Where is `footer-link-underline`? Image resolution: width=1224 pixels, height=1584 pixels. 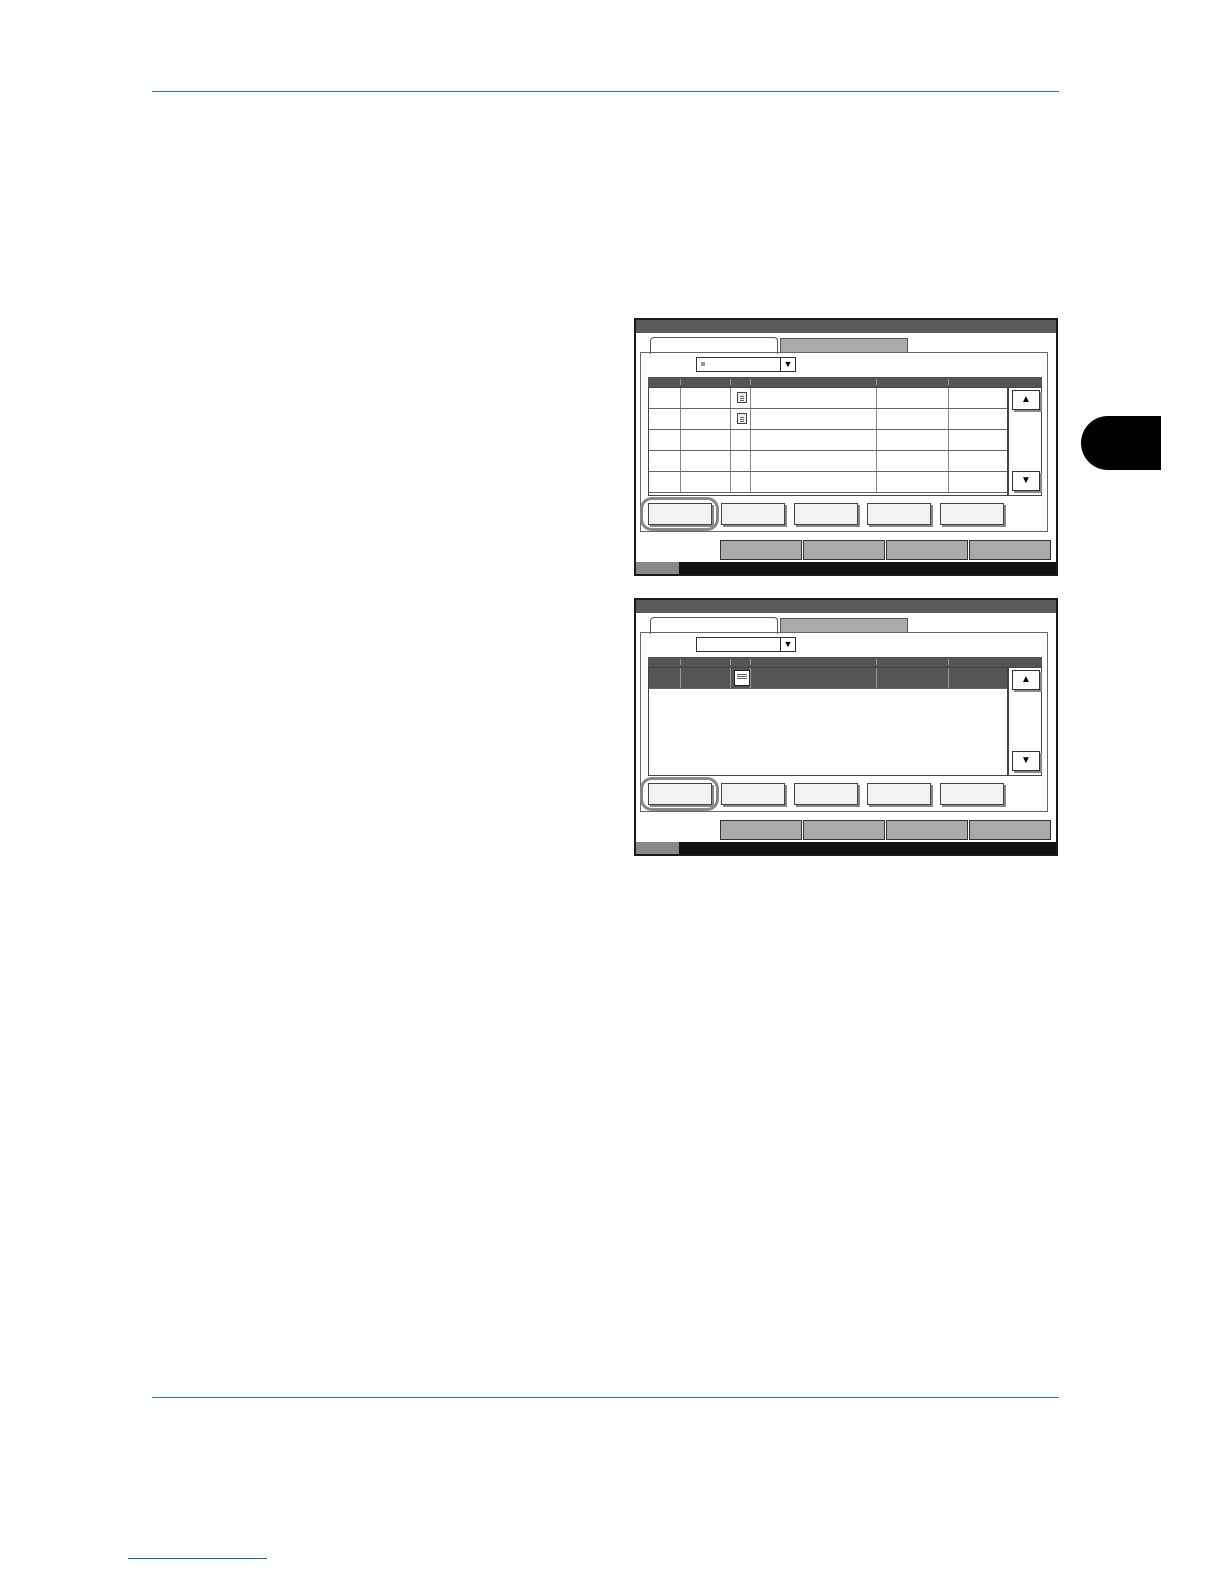 footer-link-underline is located at coordinates (197, 1558).